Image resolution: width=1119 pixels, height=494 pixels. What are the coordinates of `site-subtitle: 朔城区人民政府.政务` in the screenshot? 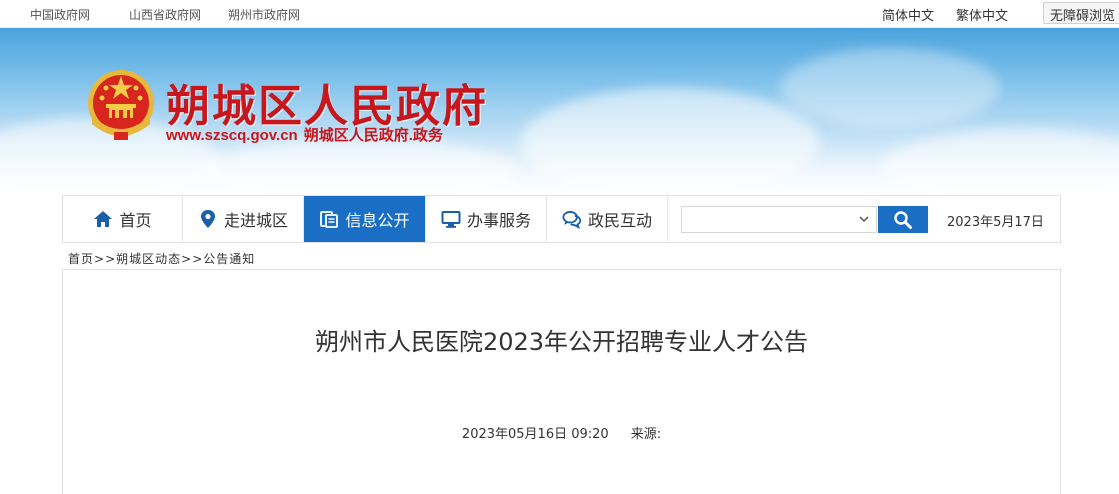 It's located at (373, 135).